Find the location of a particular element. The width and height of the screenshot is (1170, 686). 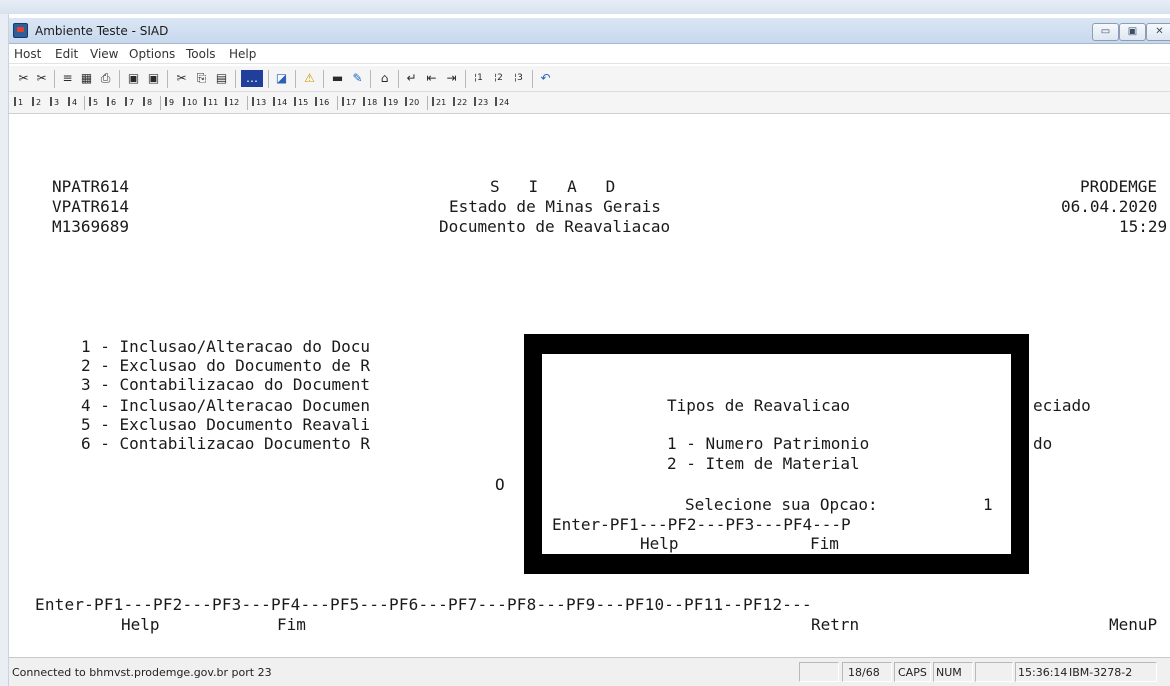

pa2-icon: ¦2 is located at coordinates (498, 78).